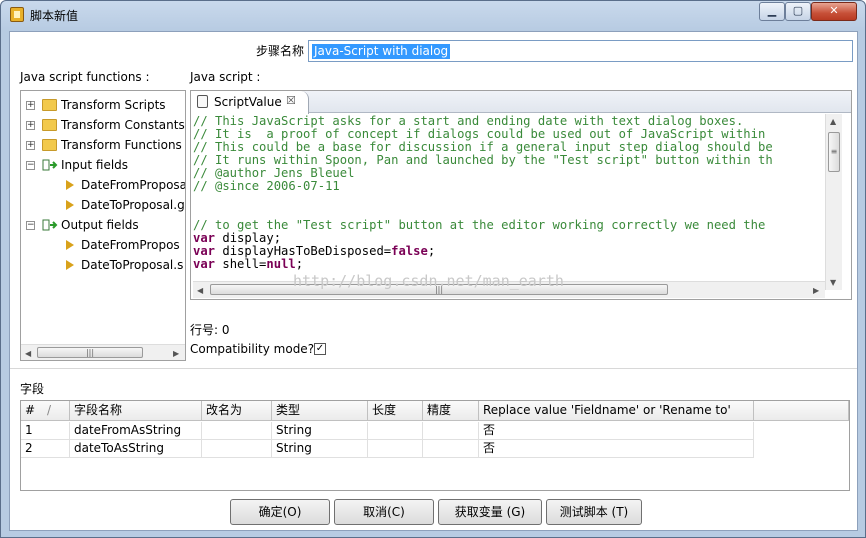 This screenshot has height=538, width=866. I want to click on tree-item-label: Transform Functions, so click(121, 145).